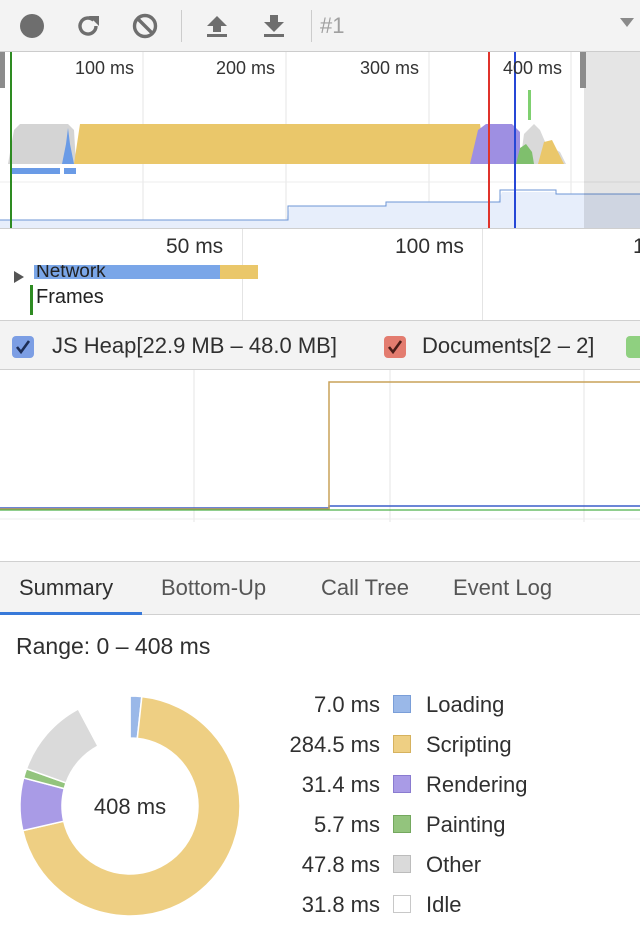 The height and width of the screenshot is (940, 640). What do you see at coordinates (105, 68) in the screenshot?
I see `overview-tick: 100 ms` at bounding box center [105, 68].